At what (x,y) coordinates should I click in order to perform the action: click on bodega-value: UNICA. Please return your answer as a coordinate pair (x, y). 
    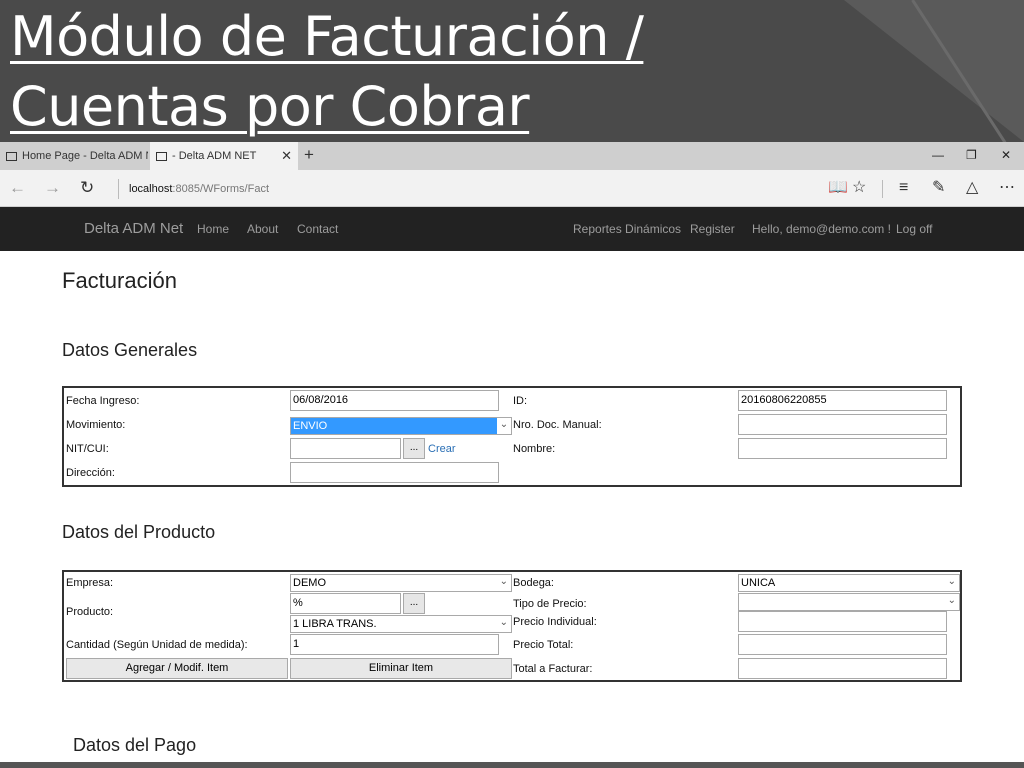
    Looking at the image, I should click on (758, 583).